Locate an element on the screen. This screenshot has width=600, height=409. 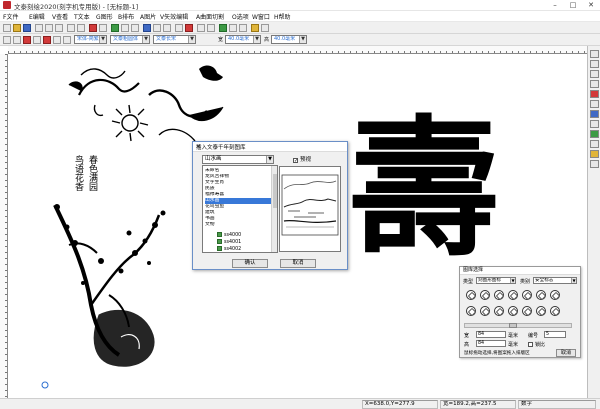
rotate-icon is located at coordinates (189, 28).